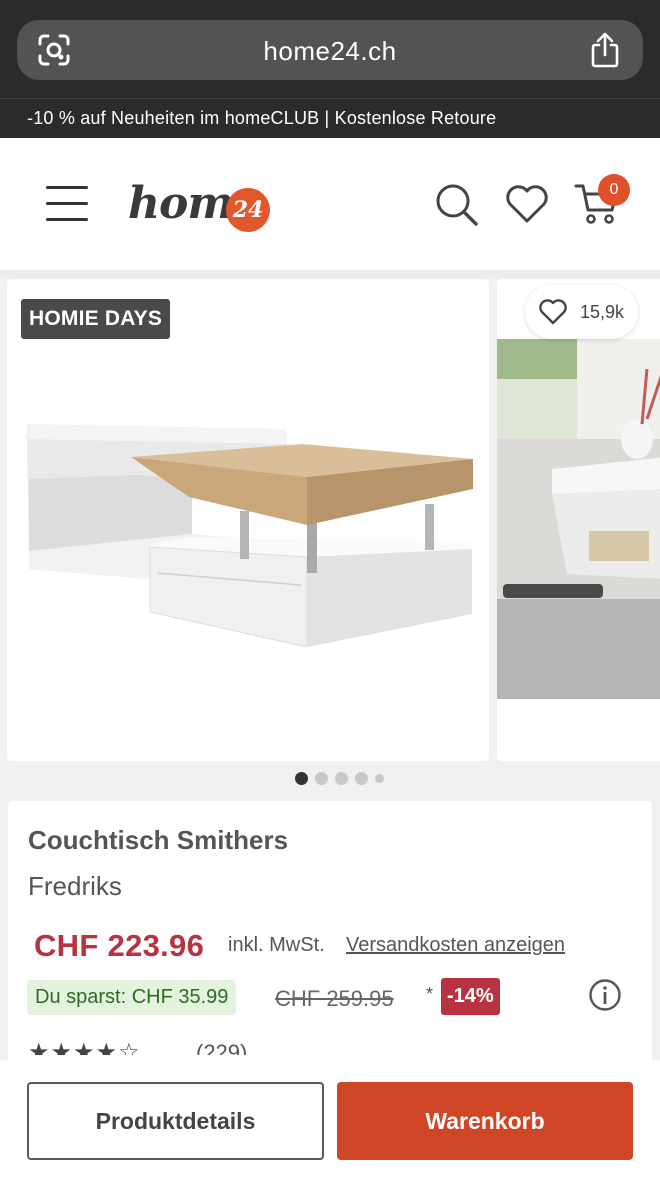 The image size is (660, 1200). What do you see at coordinates (602, 312) in the screenshot?
I see `wishlist-count: 15,9k` at bounding box center [602, 312].